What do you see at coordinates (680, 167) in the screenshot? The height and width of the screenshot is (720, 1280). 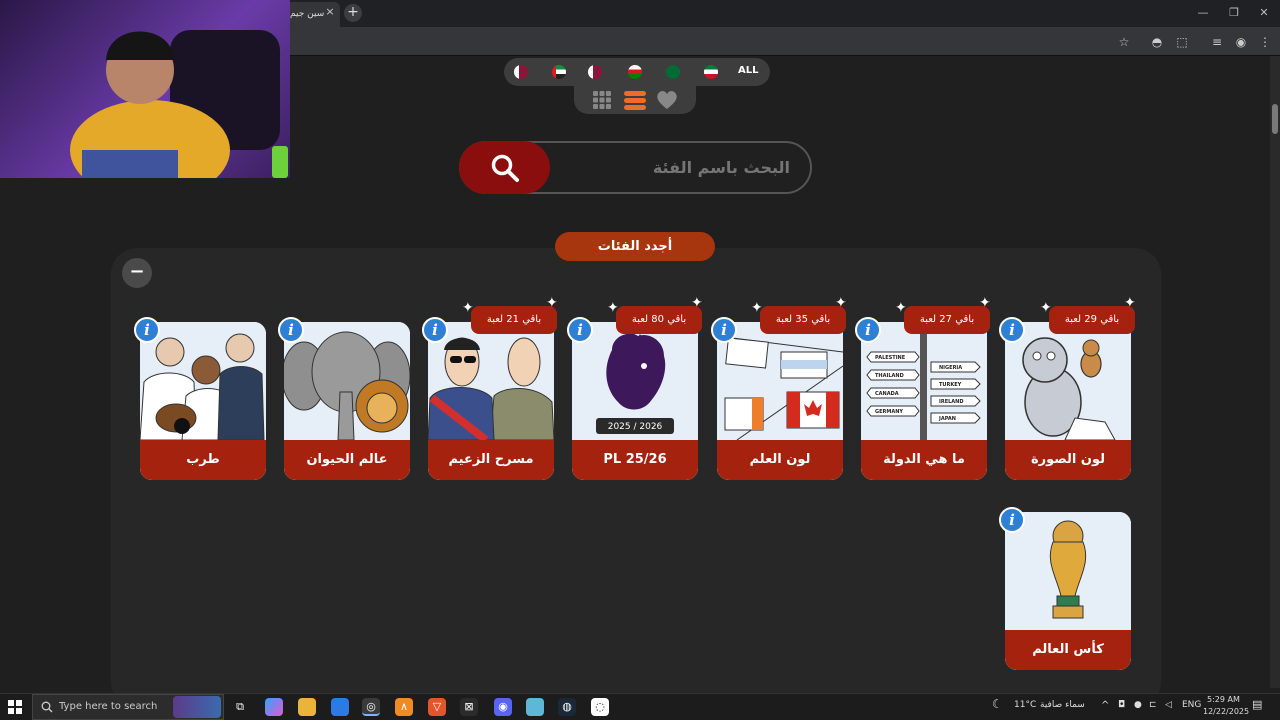 I see `category-search-input` at bounding box center [680, 167].